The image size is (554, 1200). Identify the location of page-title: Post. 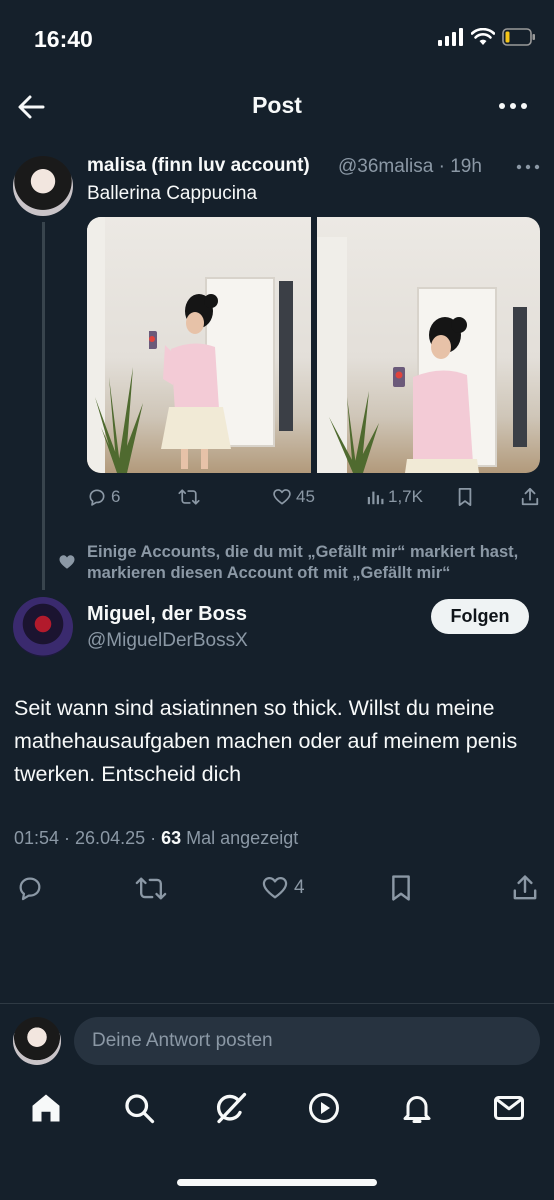
(277, 105).